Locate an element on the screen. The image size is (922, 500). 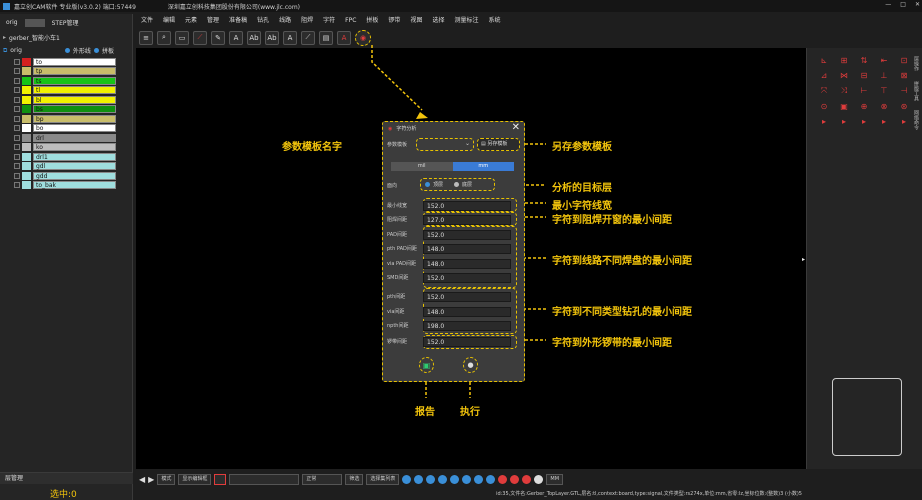
mode-select: 模式 is located at coordinates (166, 479).